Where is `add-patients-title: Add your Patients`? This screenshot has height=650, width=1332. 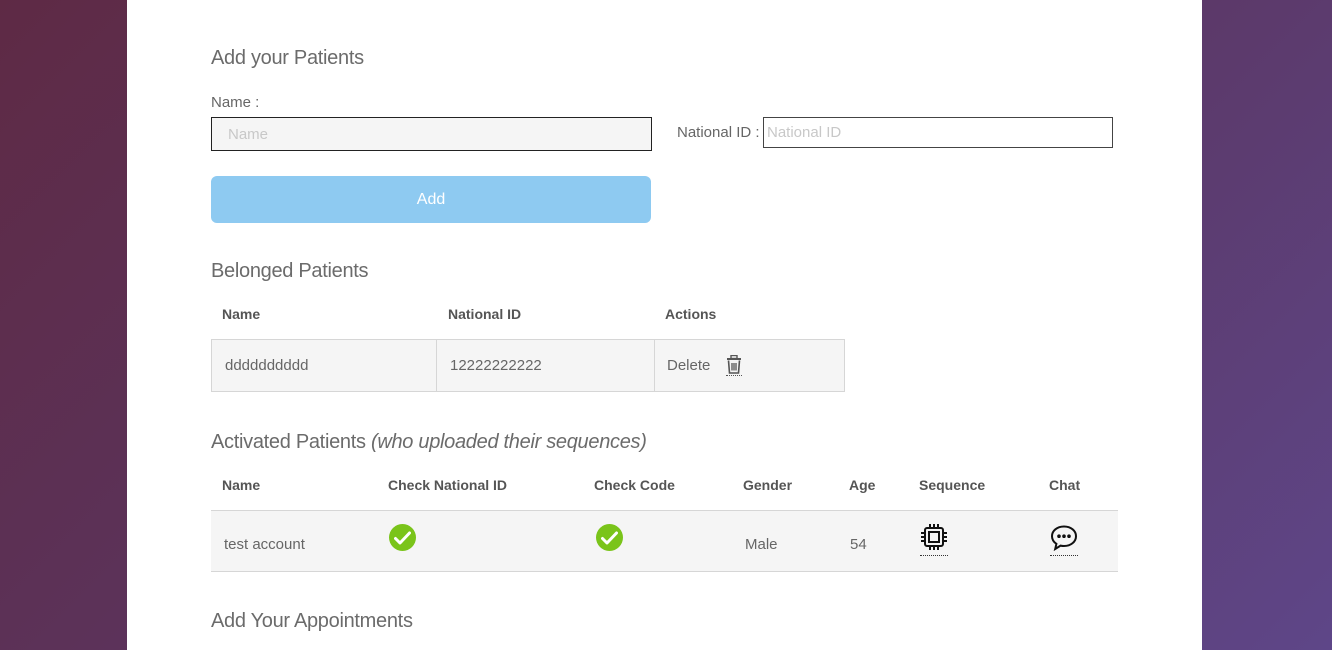
add-patients-title: Add your Patients is located at coordinates (287, 58).